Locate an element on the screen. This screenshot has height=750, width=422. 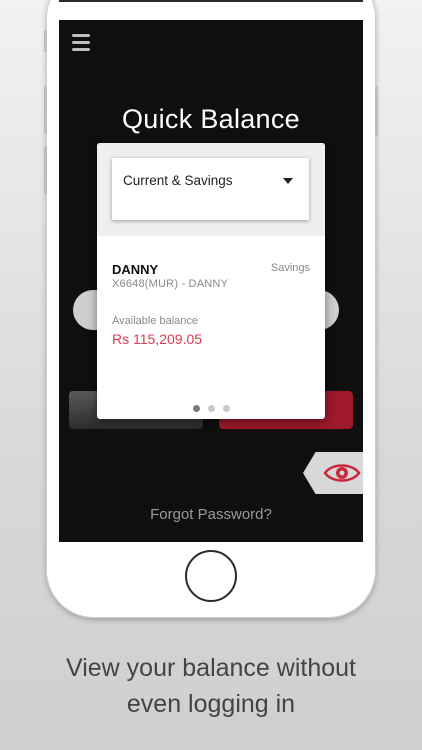
phone-power-button is located at coordinates (376, 111).